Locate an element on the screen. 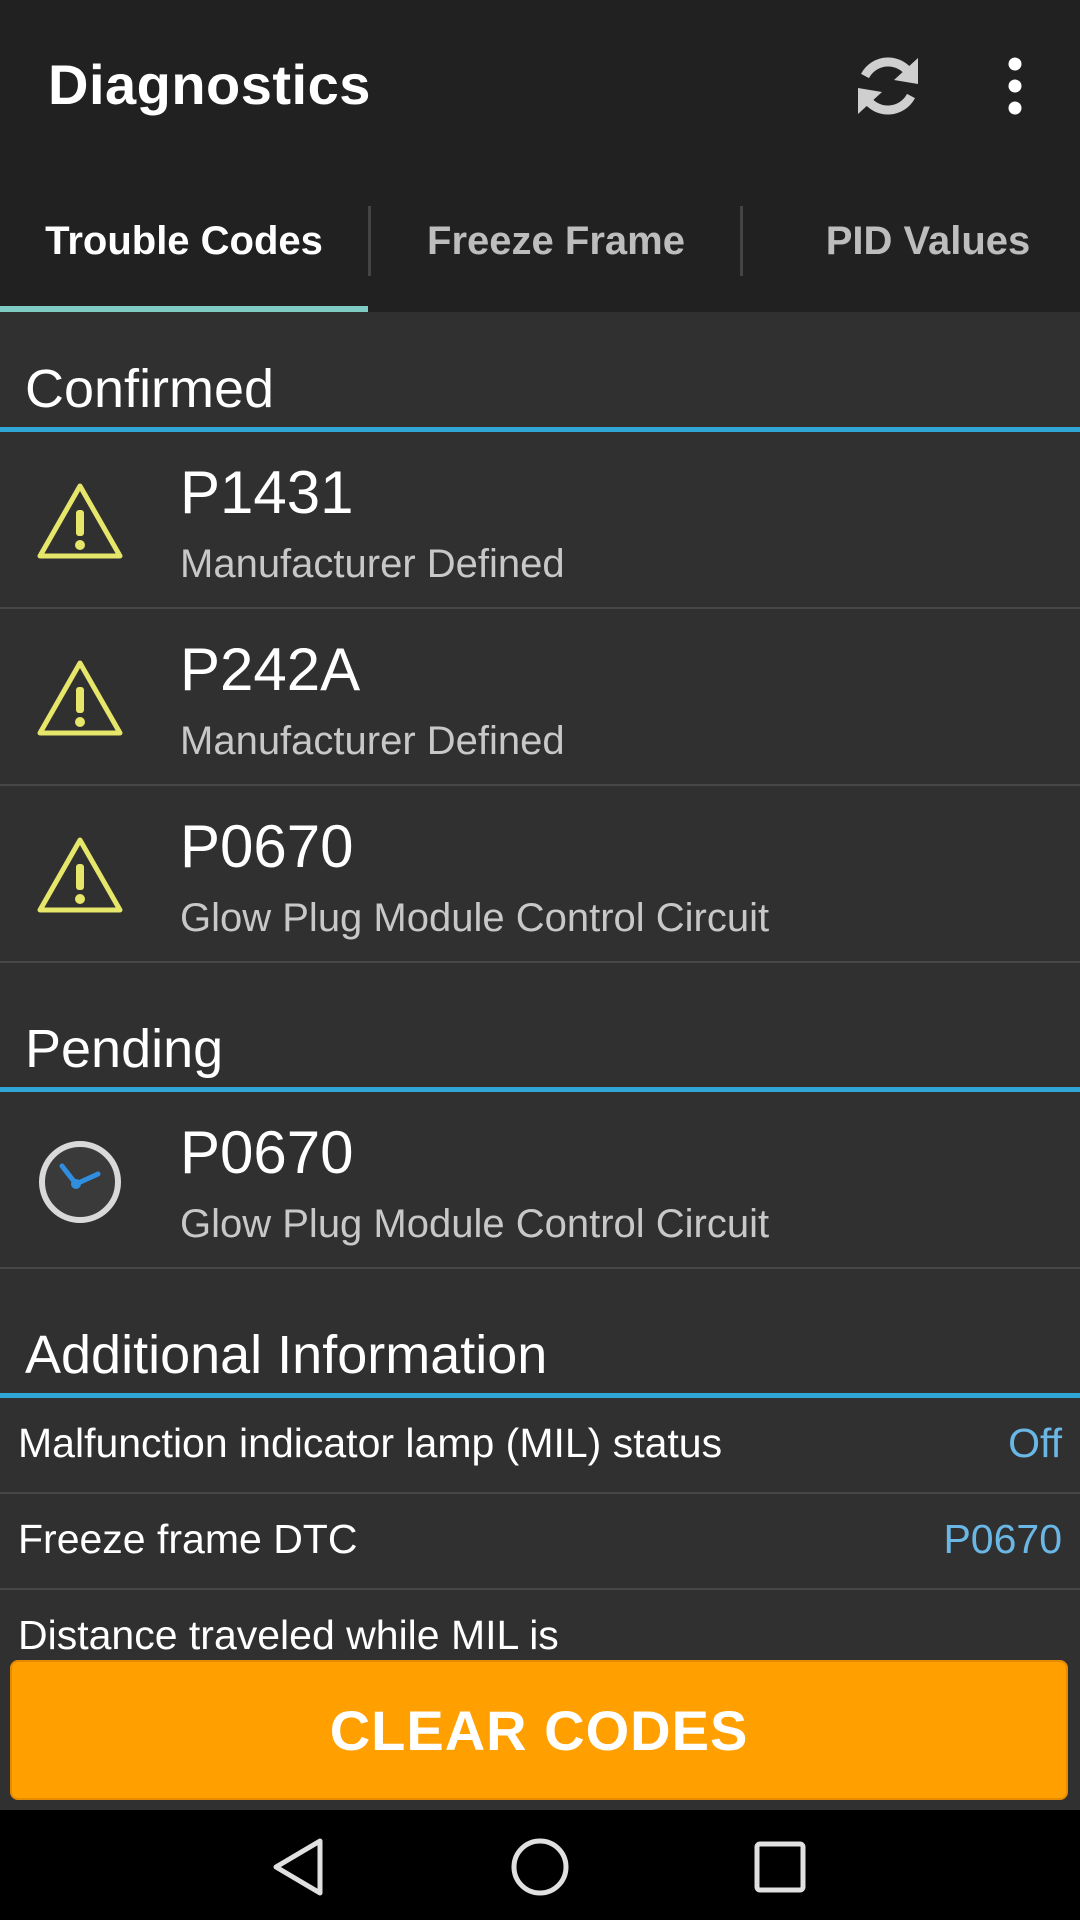 The height and width of the screenshot is (1920, 1080). tab-freeze-frame: Freeze Frame is located at coordinates (556, 241).